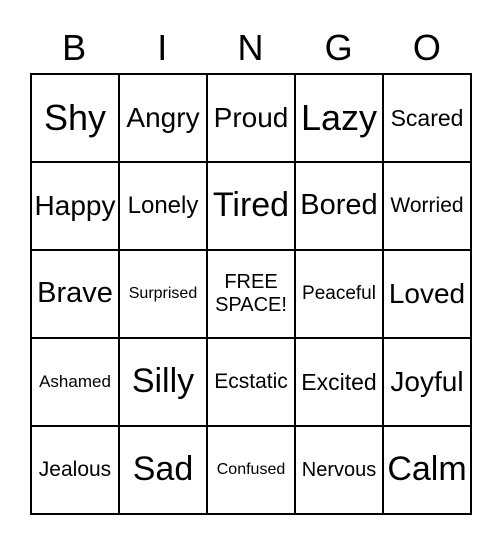  Describe the element at coordinates (251, 470) in the screenshot. I see `bingo-cell: Confused` at that location.